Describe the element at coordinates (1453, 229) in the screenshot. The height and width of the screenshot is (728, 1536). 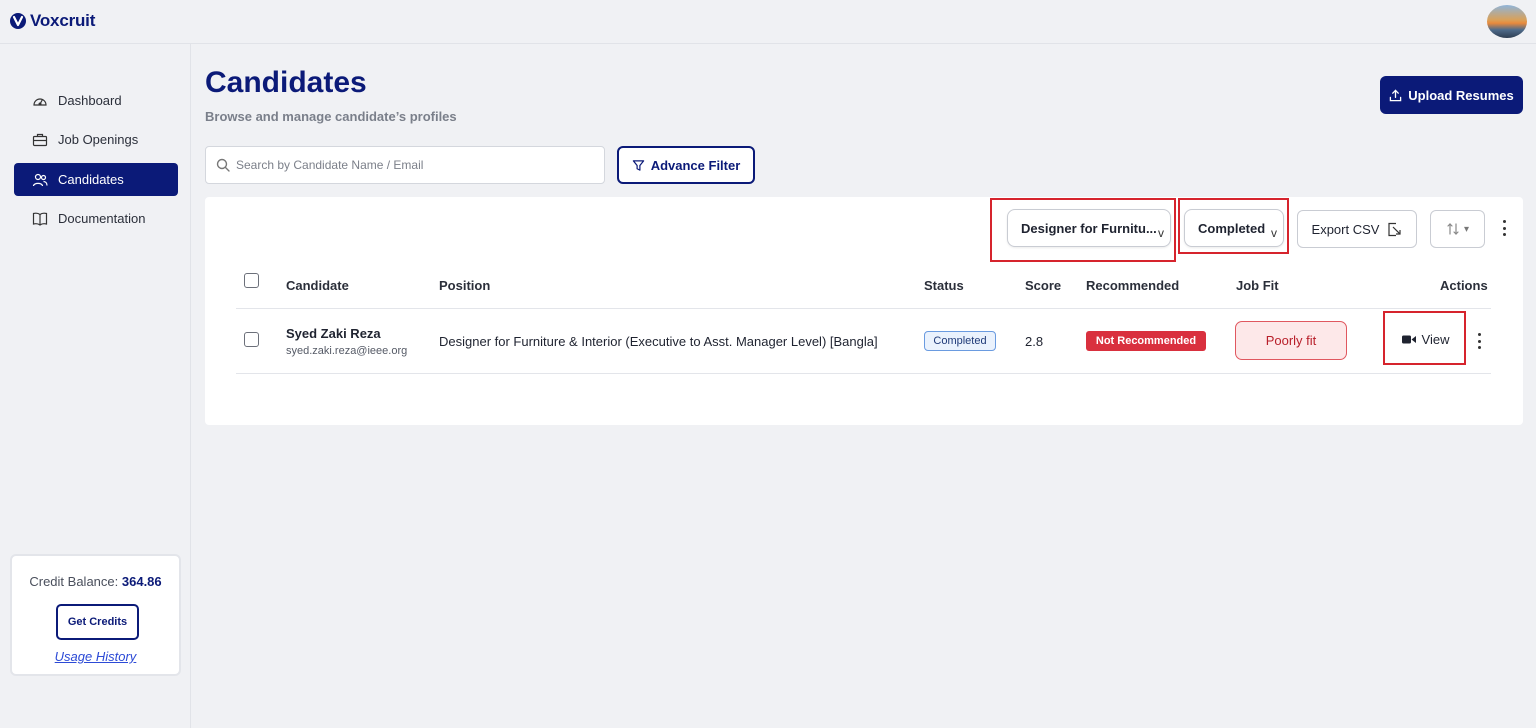
I see `sort-icon` at that location.